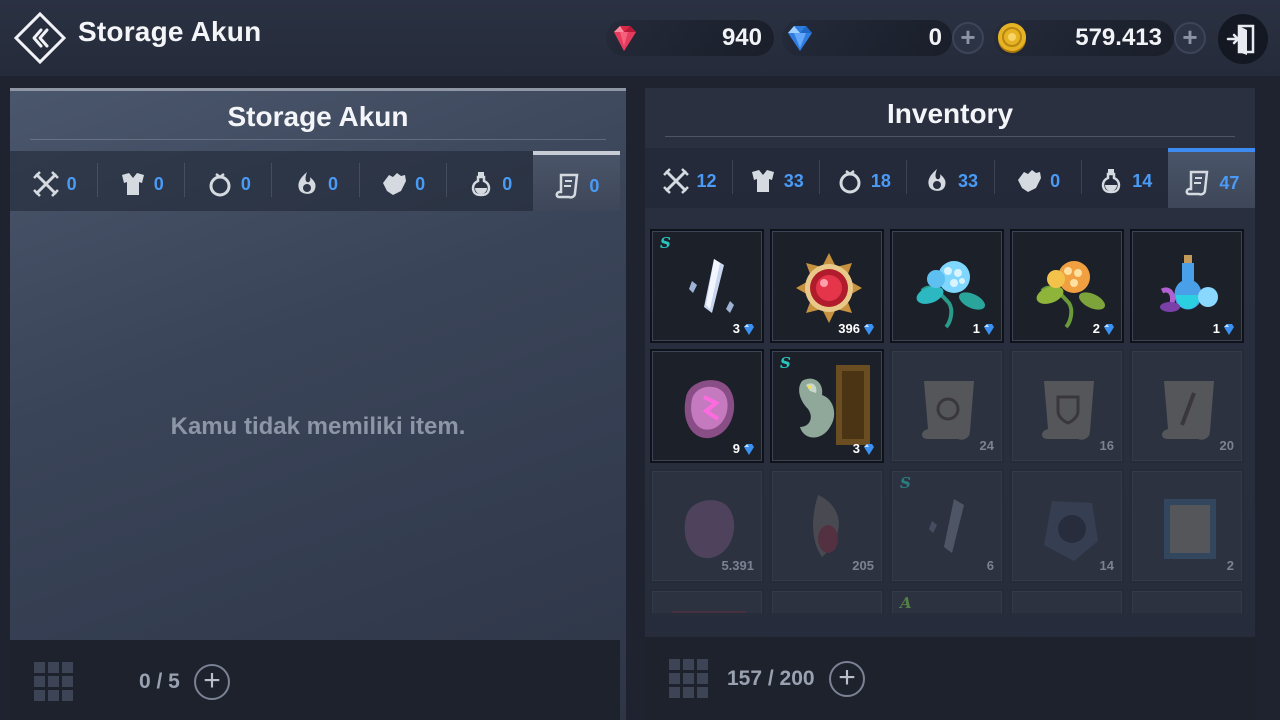  Describe the element at coordinates (771, 678) in the screenshot. I see `inventory-capacity: 157 / 200` at that location.